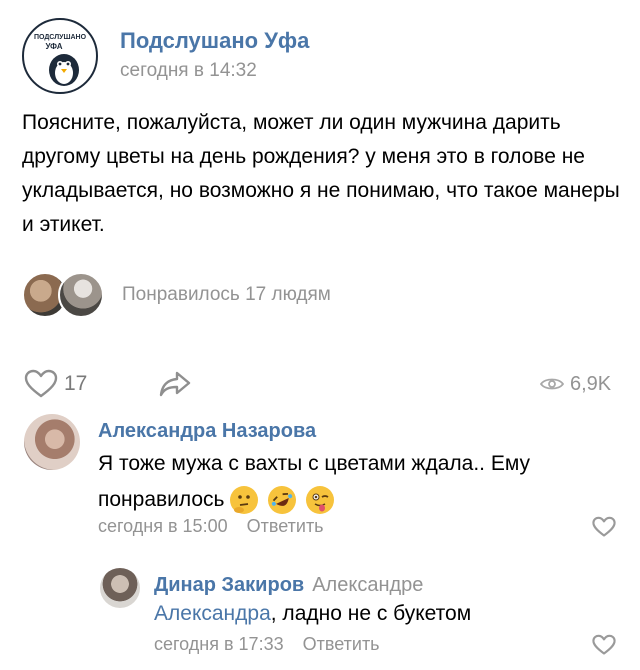 This screenshot has width=640, height=670. What do you see at coordinates (226, 295) in the screenshot?
I see `liked-by-text: Понравилось 17 людям` at bounding box center [226, 295].